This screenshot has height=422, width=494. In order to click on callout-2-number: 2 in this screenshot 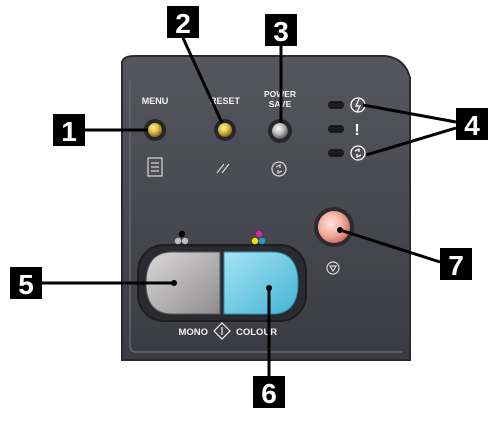, I will do `click(183, 23)`.